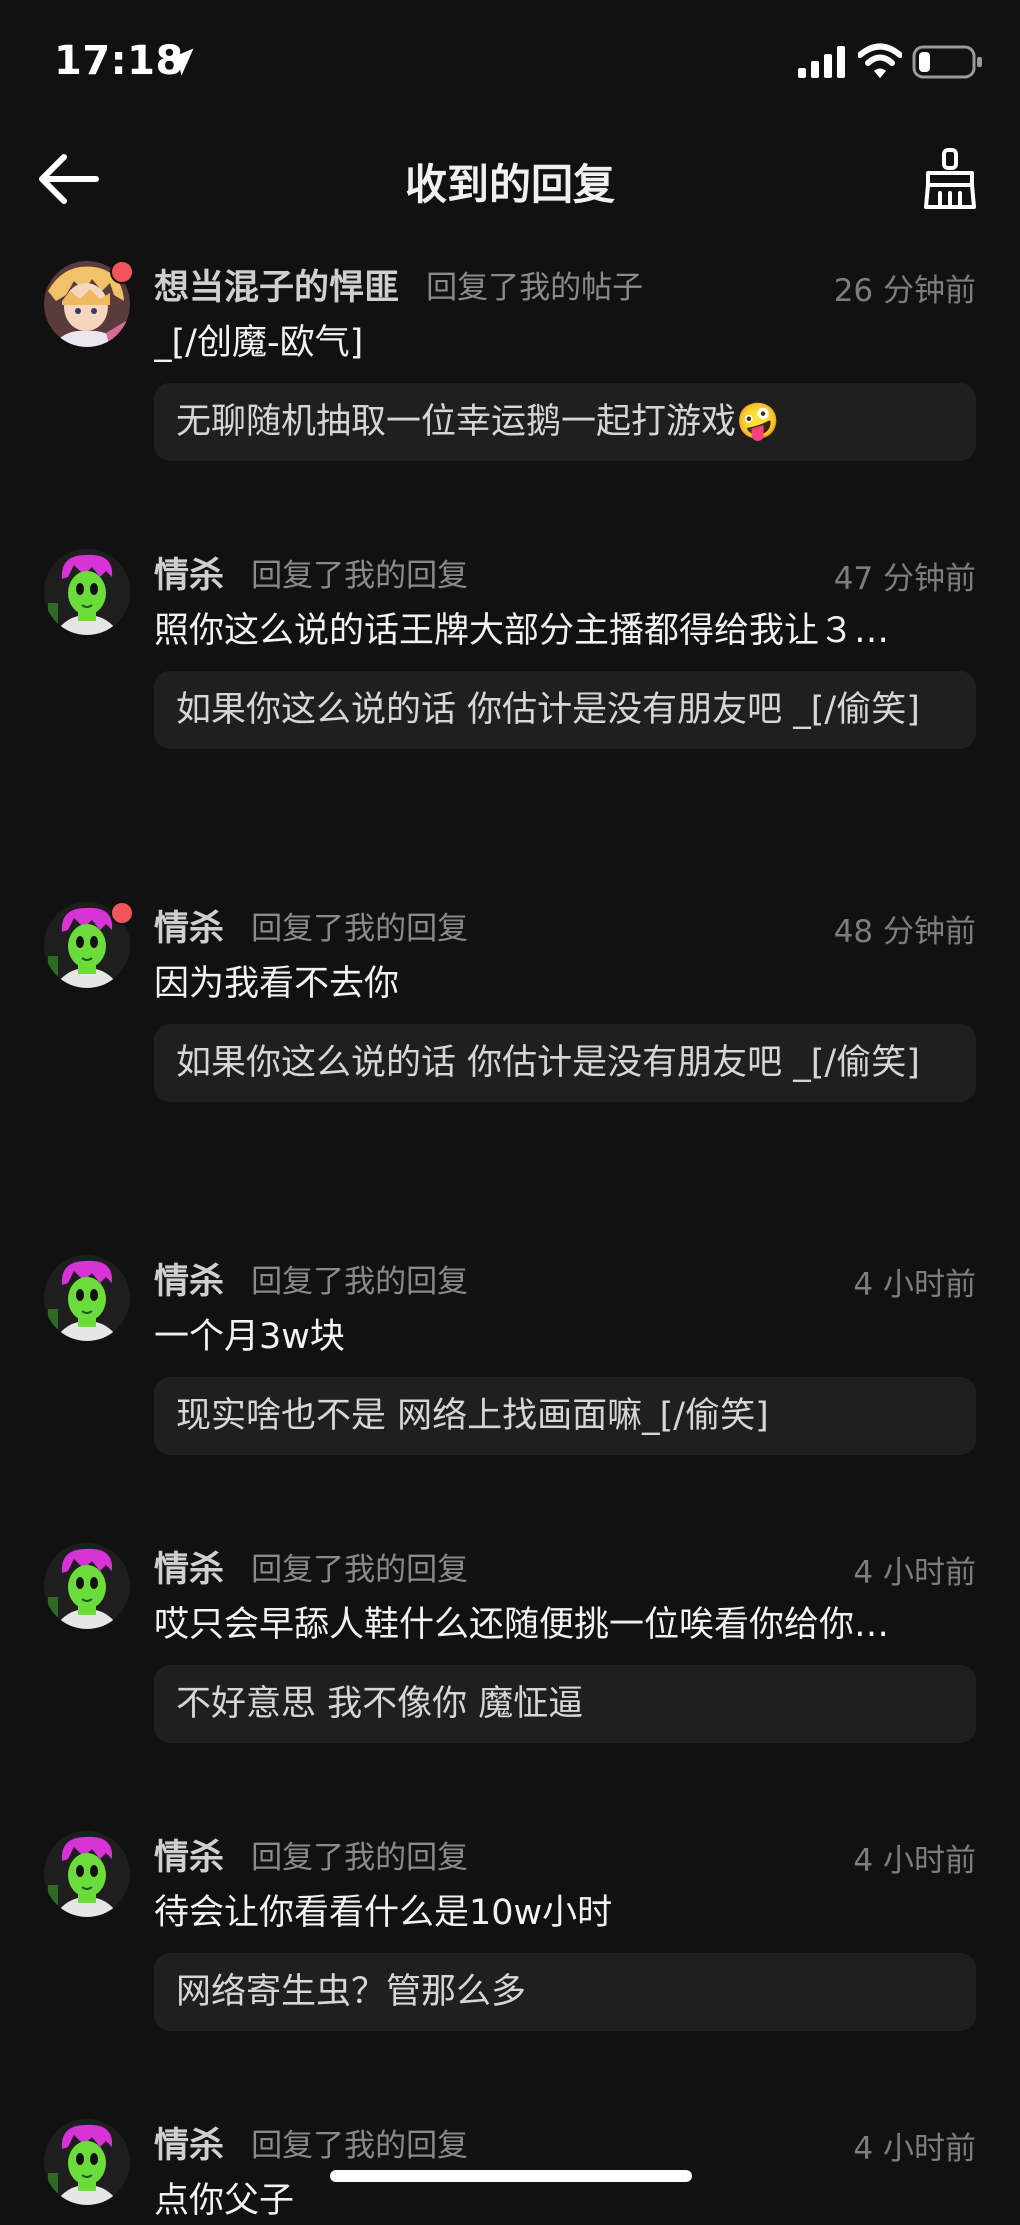  Describe the element at coordinates (565, 1704) in the screenshot. I see `quoted-content: 不好意思 我不像你 魔怔逼` at that location.